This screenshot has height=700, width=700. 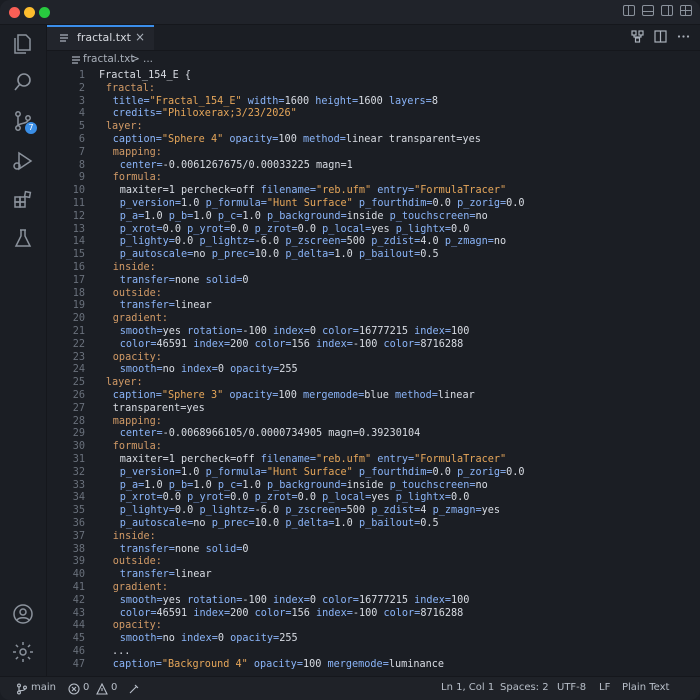 I want to click on more-actions-icon, so click(x=683, y=36).